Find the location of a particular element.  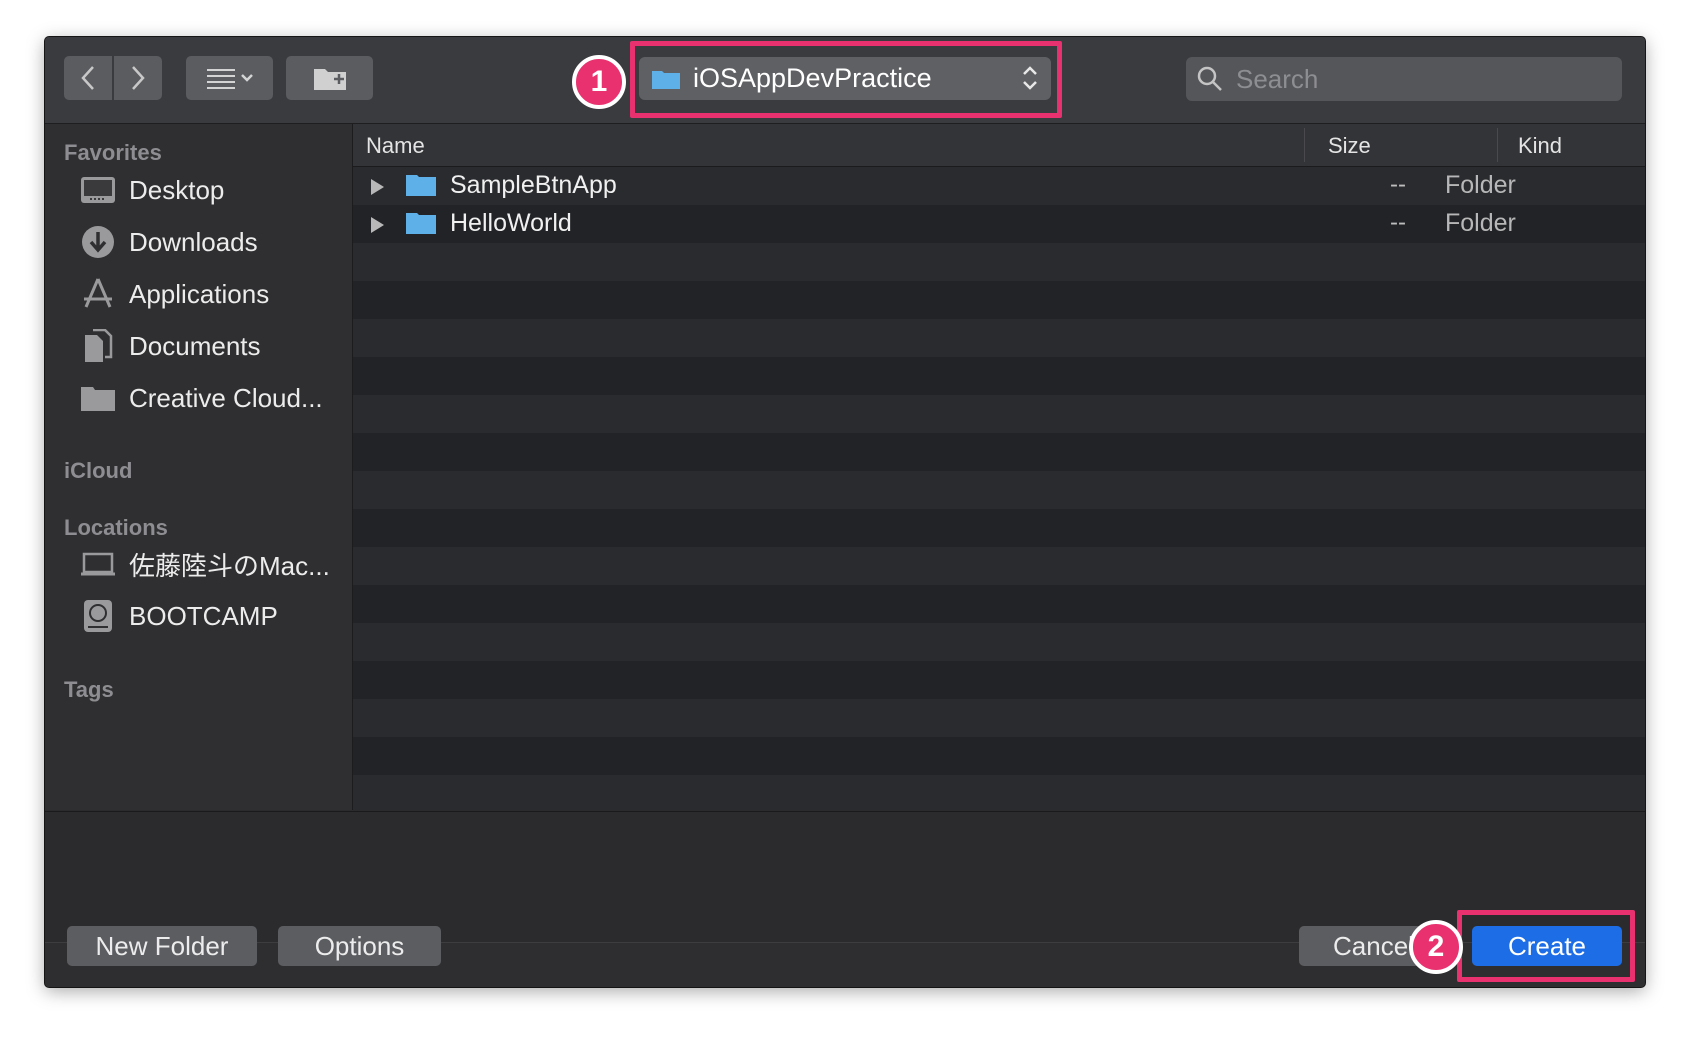

toolbar: iOSAppDevPractice Search is located at coordinates (845, 80).